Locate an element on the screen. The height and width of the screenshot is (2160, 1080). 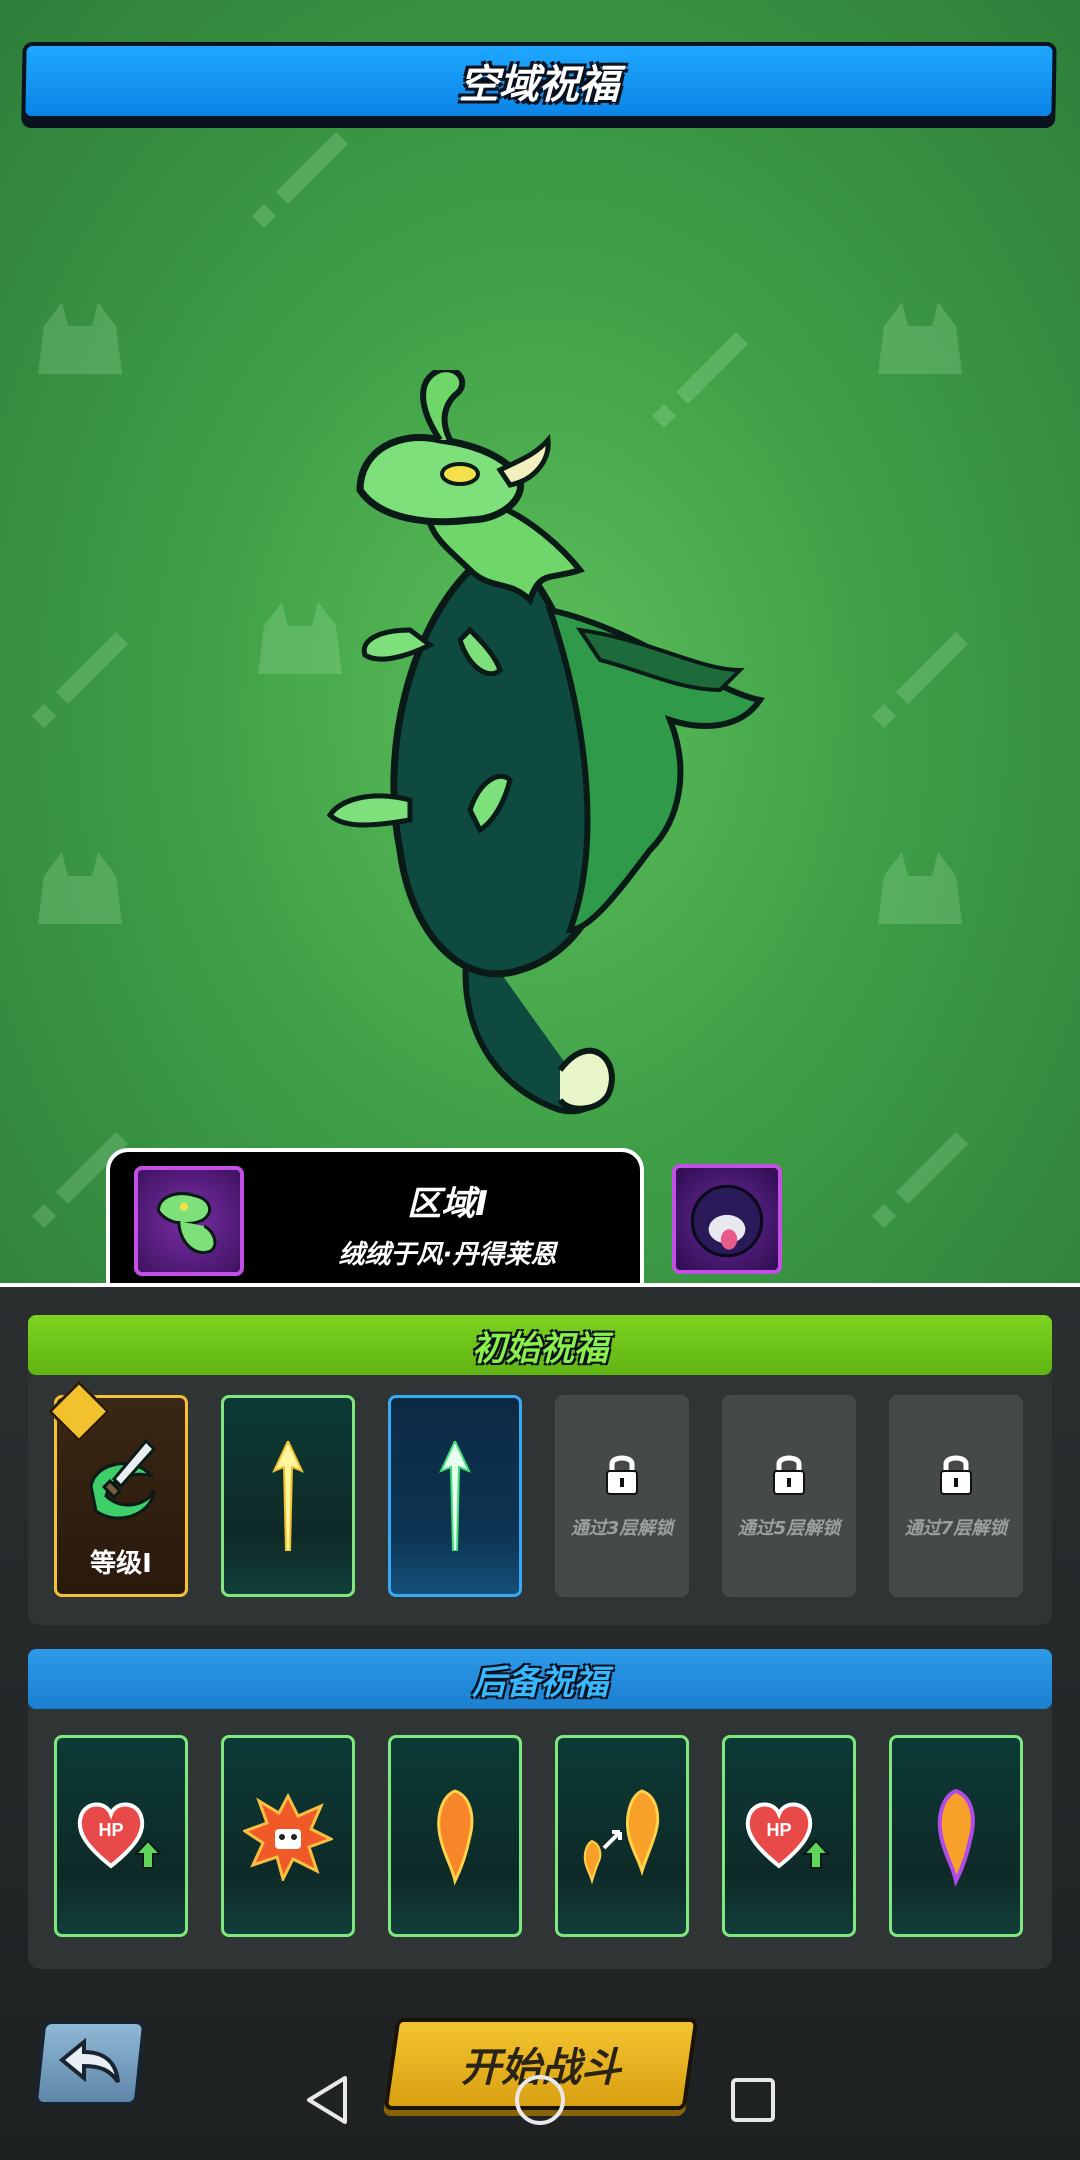
explosion-skull-icon is located at coordinates (288, 1836).